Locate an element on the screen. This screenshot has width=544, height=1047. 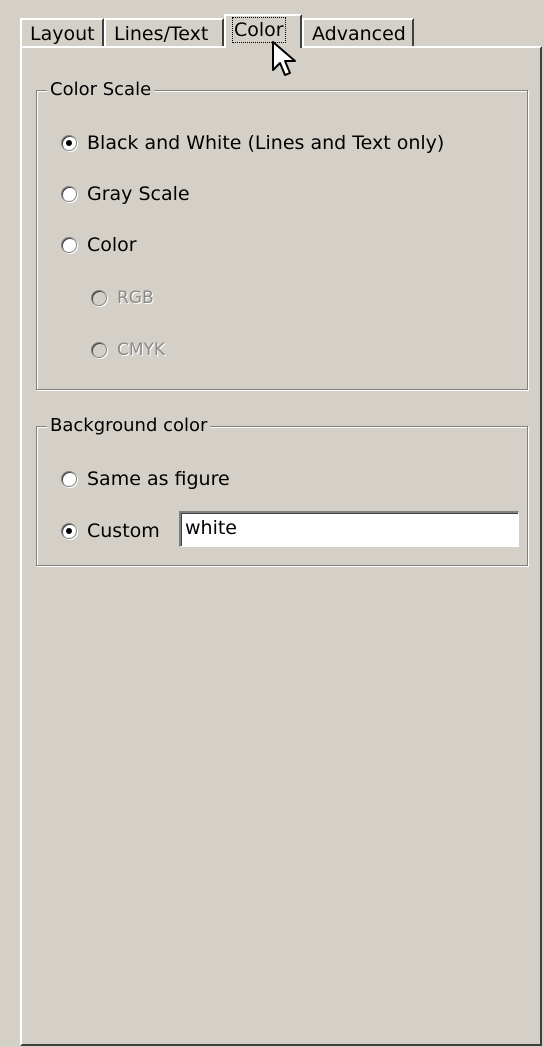
rgb-radio-button is located at coordinates (99, 298).